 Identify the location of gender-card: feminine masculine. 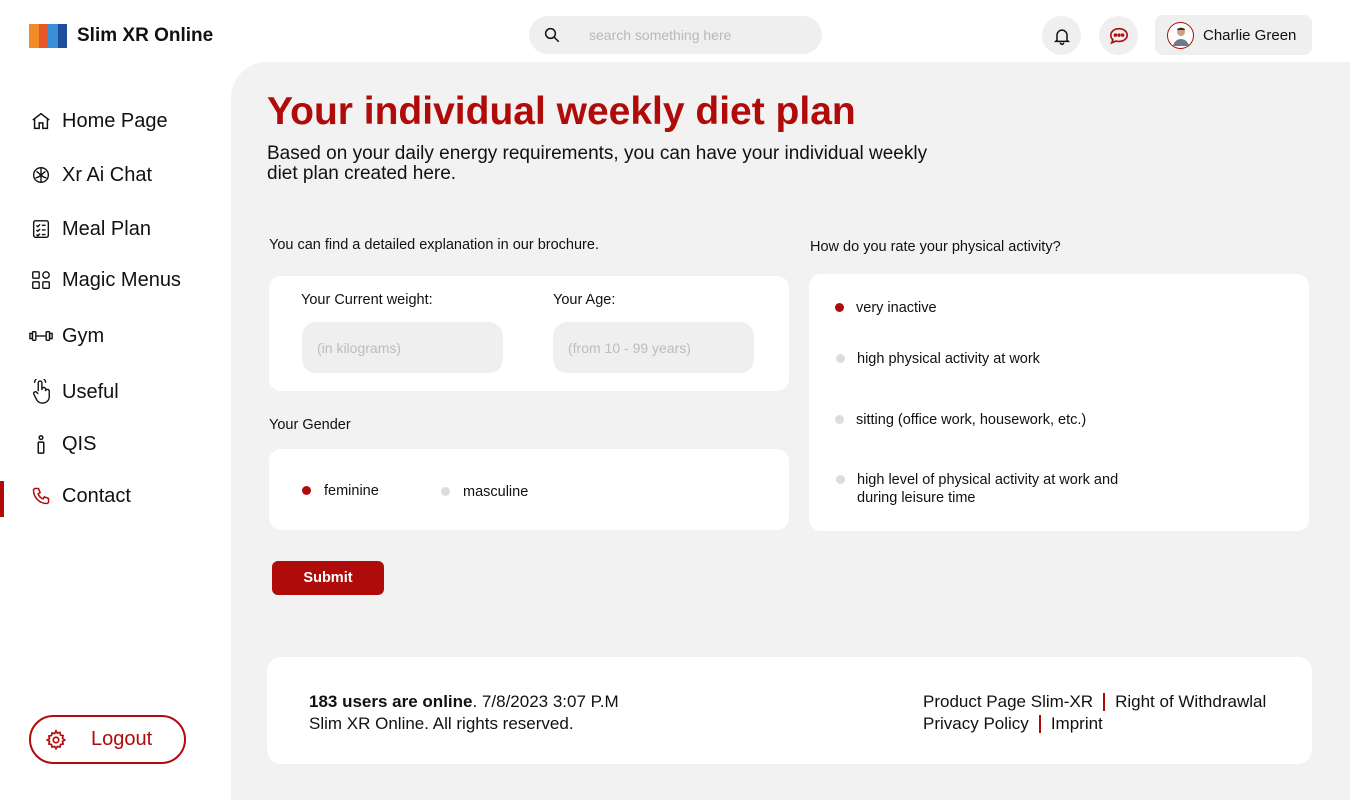
(529, 489).